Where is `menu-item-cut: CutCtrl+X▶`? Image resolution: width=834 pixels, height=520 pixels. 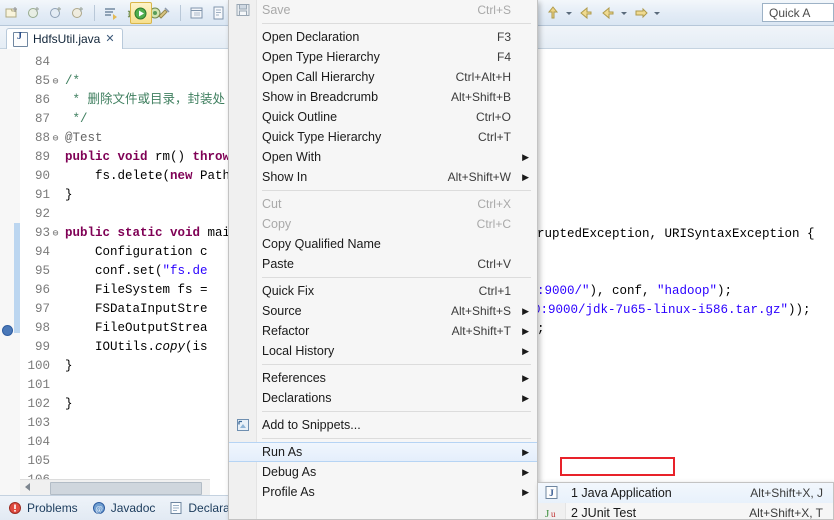
menu-item-cut: CutCtrl+X▶ is located at coordinates (383, 204).